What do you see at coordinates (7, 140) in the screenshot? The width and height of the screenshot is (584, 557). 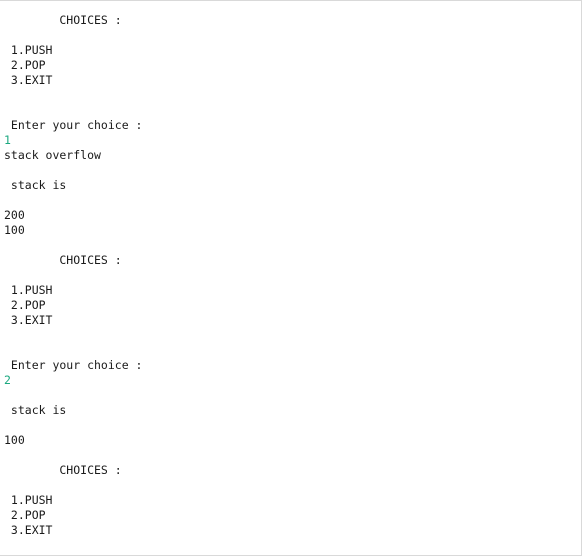 I see `user-input-line: 1` at bounding box center [7, 140].